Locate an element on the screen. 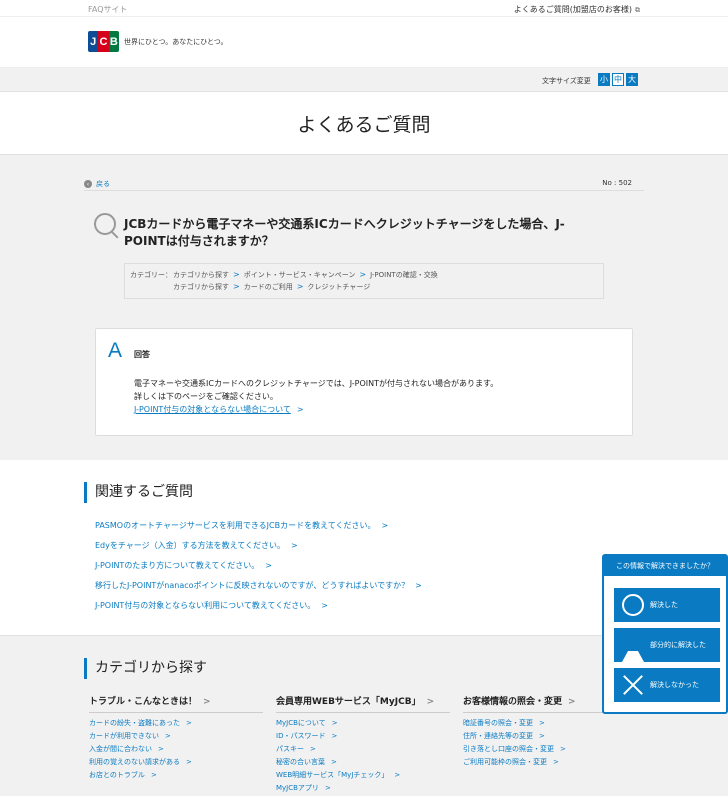 The image size is (728, 796). related-item: J-POINTのたまり方について教えてください。 > is located at coordinates (258, 566).